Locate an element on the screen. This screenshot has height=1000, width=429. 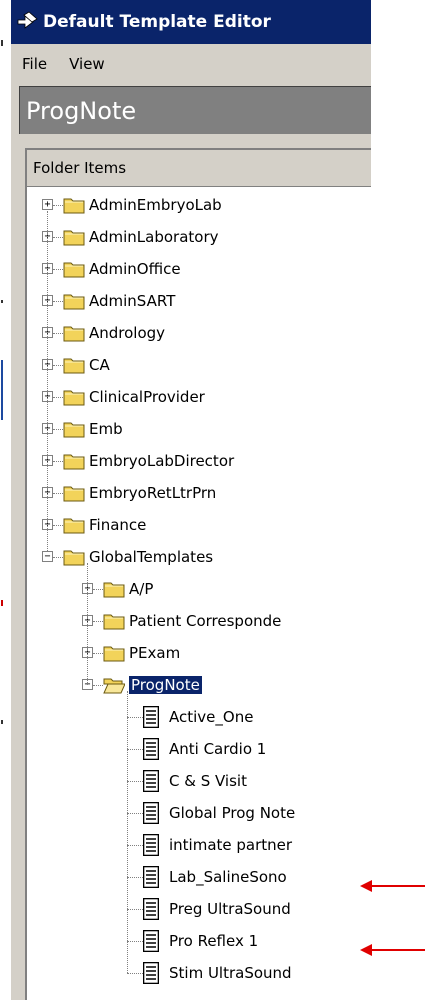
selected-folder-label: ProgNote is located at coordinates (165, 685).